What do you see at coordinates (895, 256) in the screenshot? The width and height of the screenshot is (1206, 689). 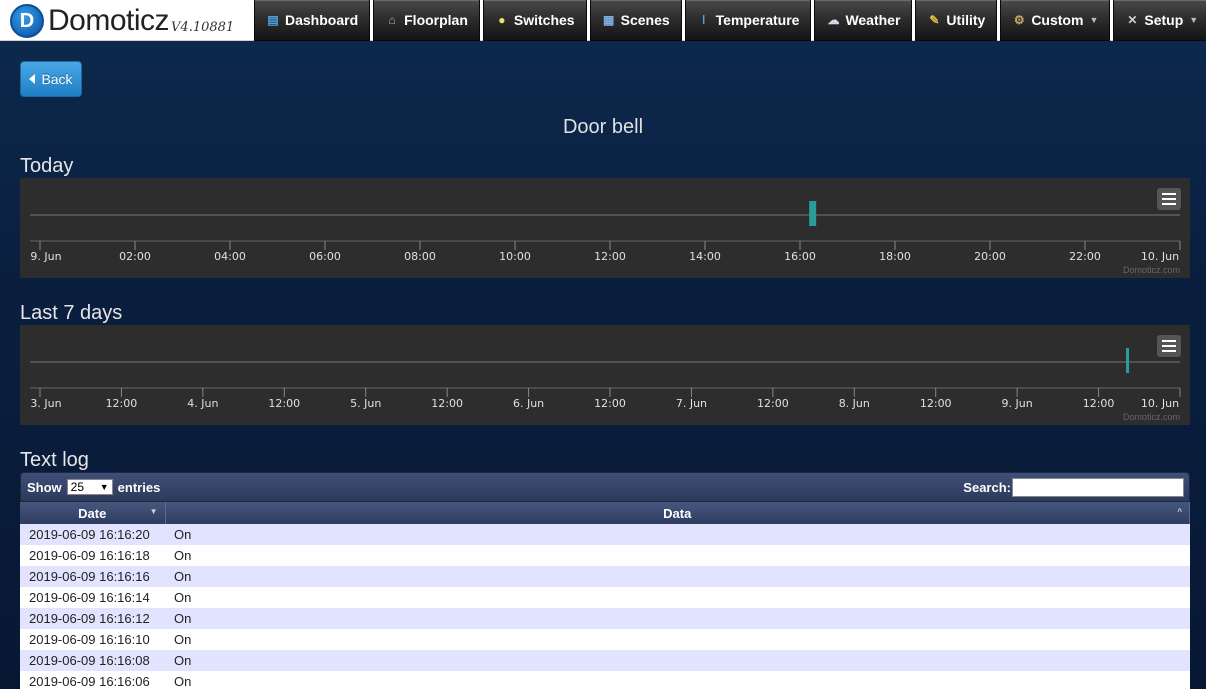 I see `x-tick-label: 18:00` at bounding box center [895, 256].